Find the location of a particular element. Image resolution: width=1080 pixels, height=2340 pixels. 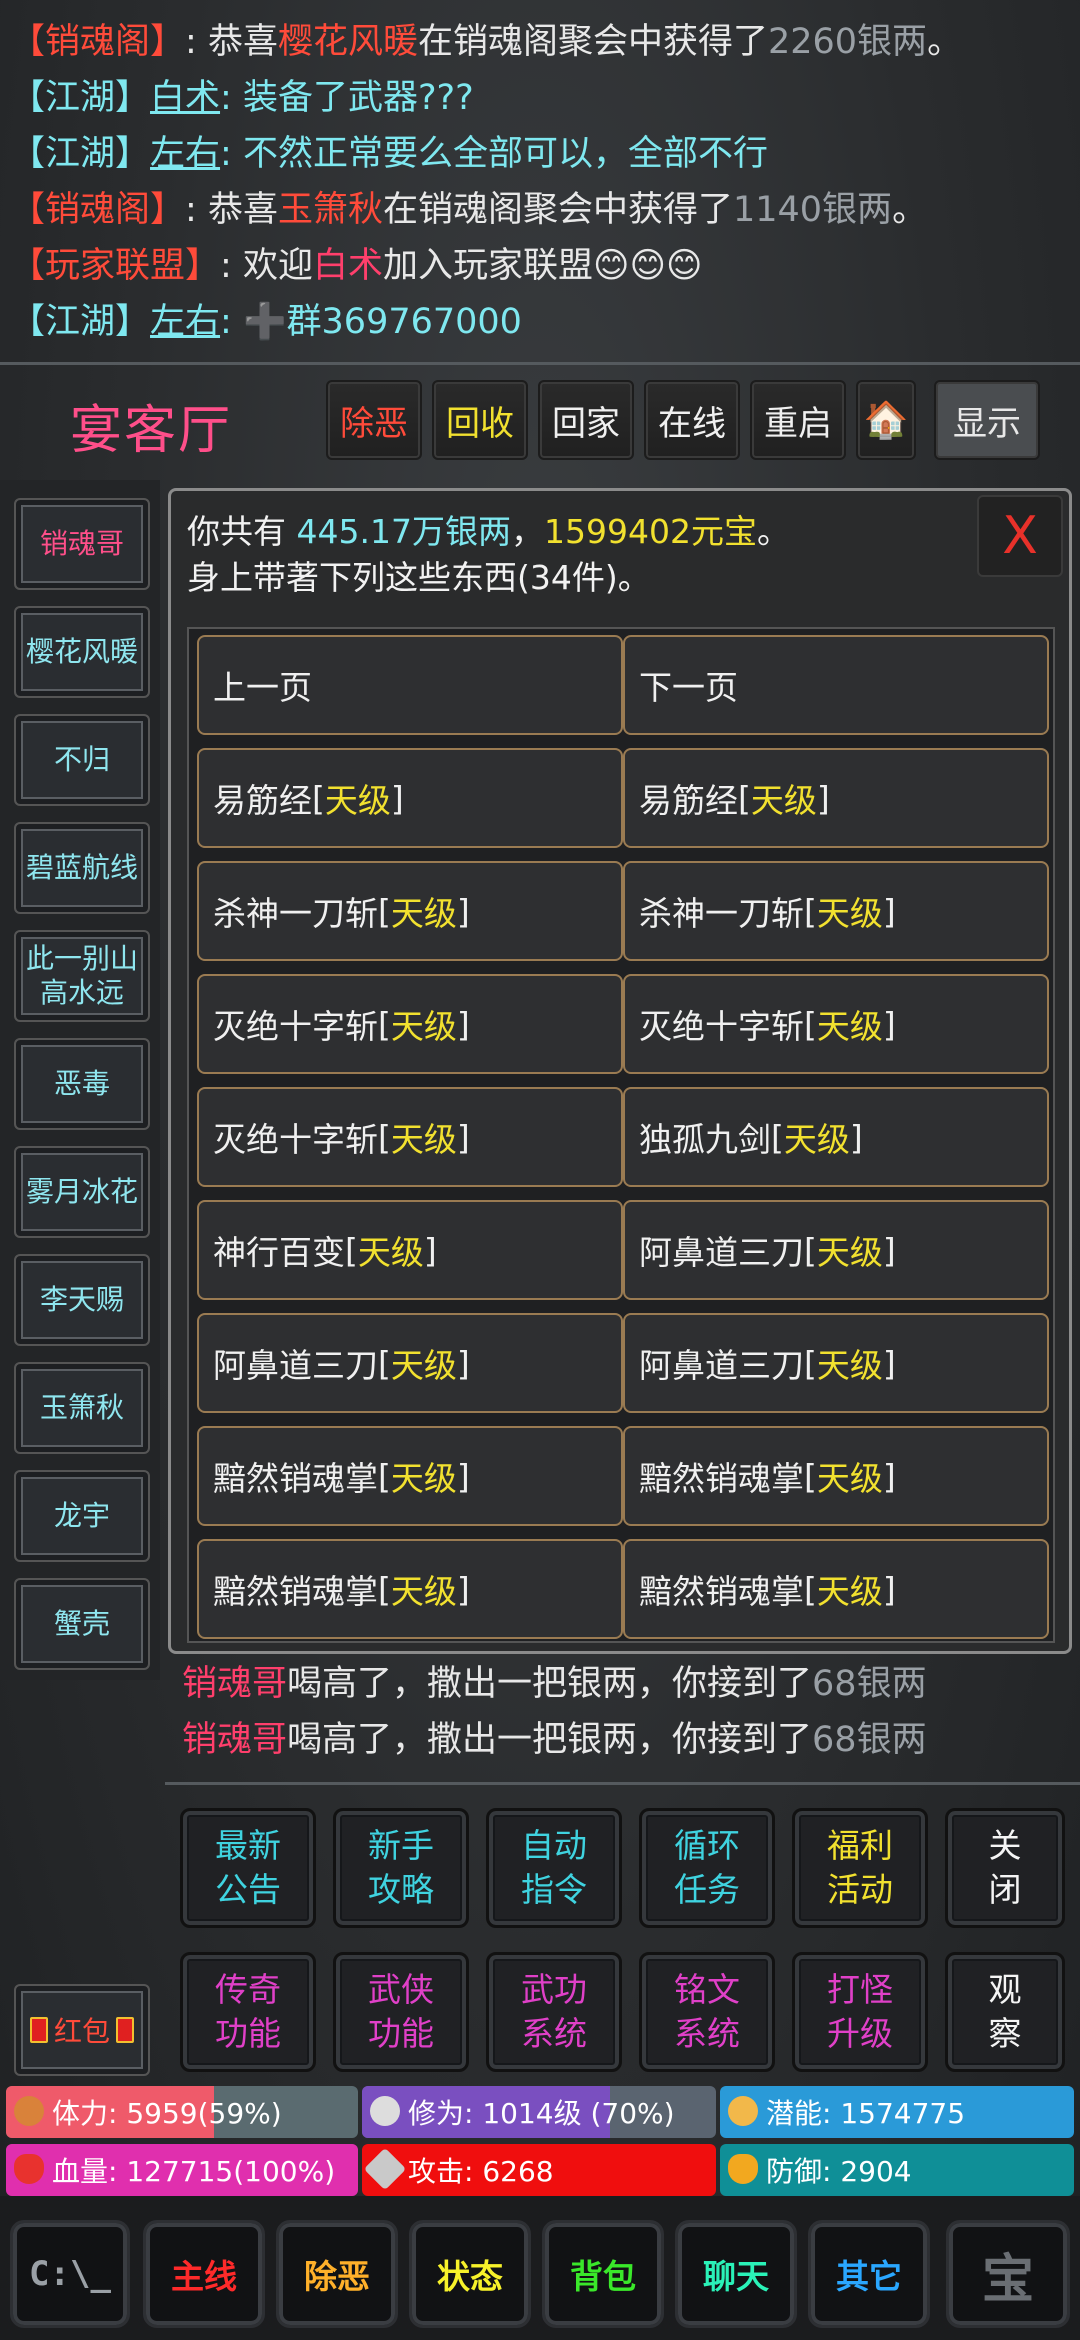

chat-line: 【玩家联盟】: 欢迎白术加入玩家联盟😊😊😊 is located at coordinates (356, 266).